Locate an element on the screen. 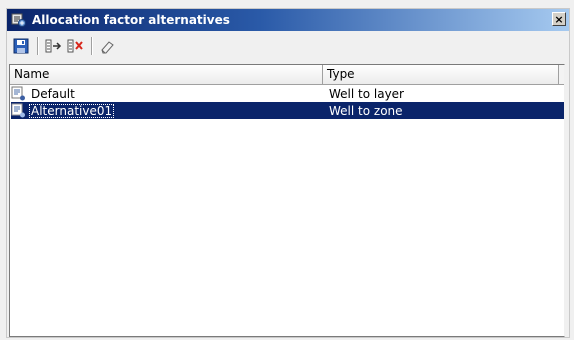 Image resolution: width=574 pixels, height=340 pixels. close-button: × is located at coordinates (559, 19).